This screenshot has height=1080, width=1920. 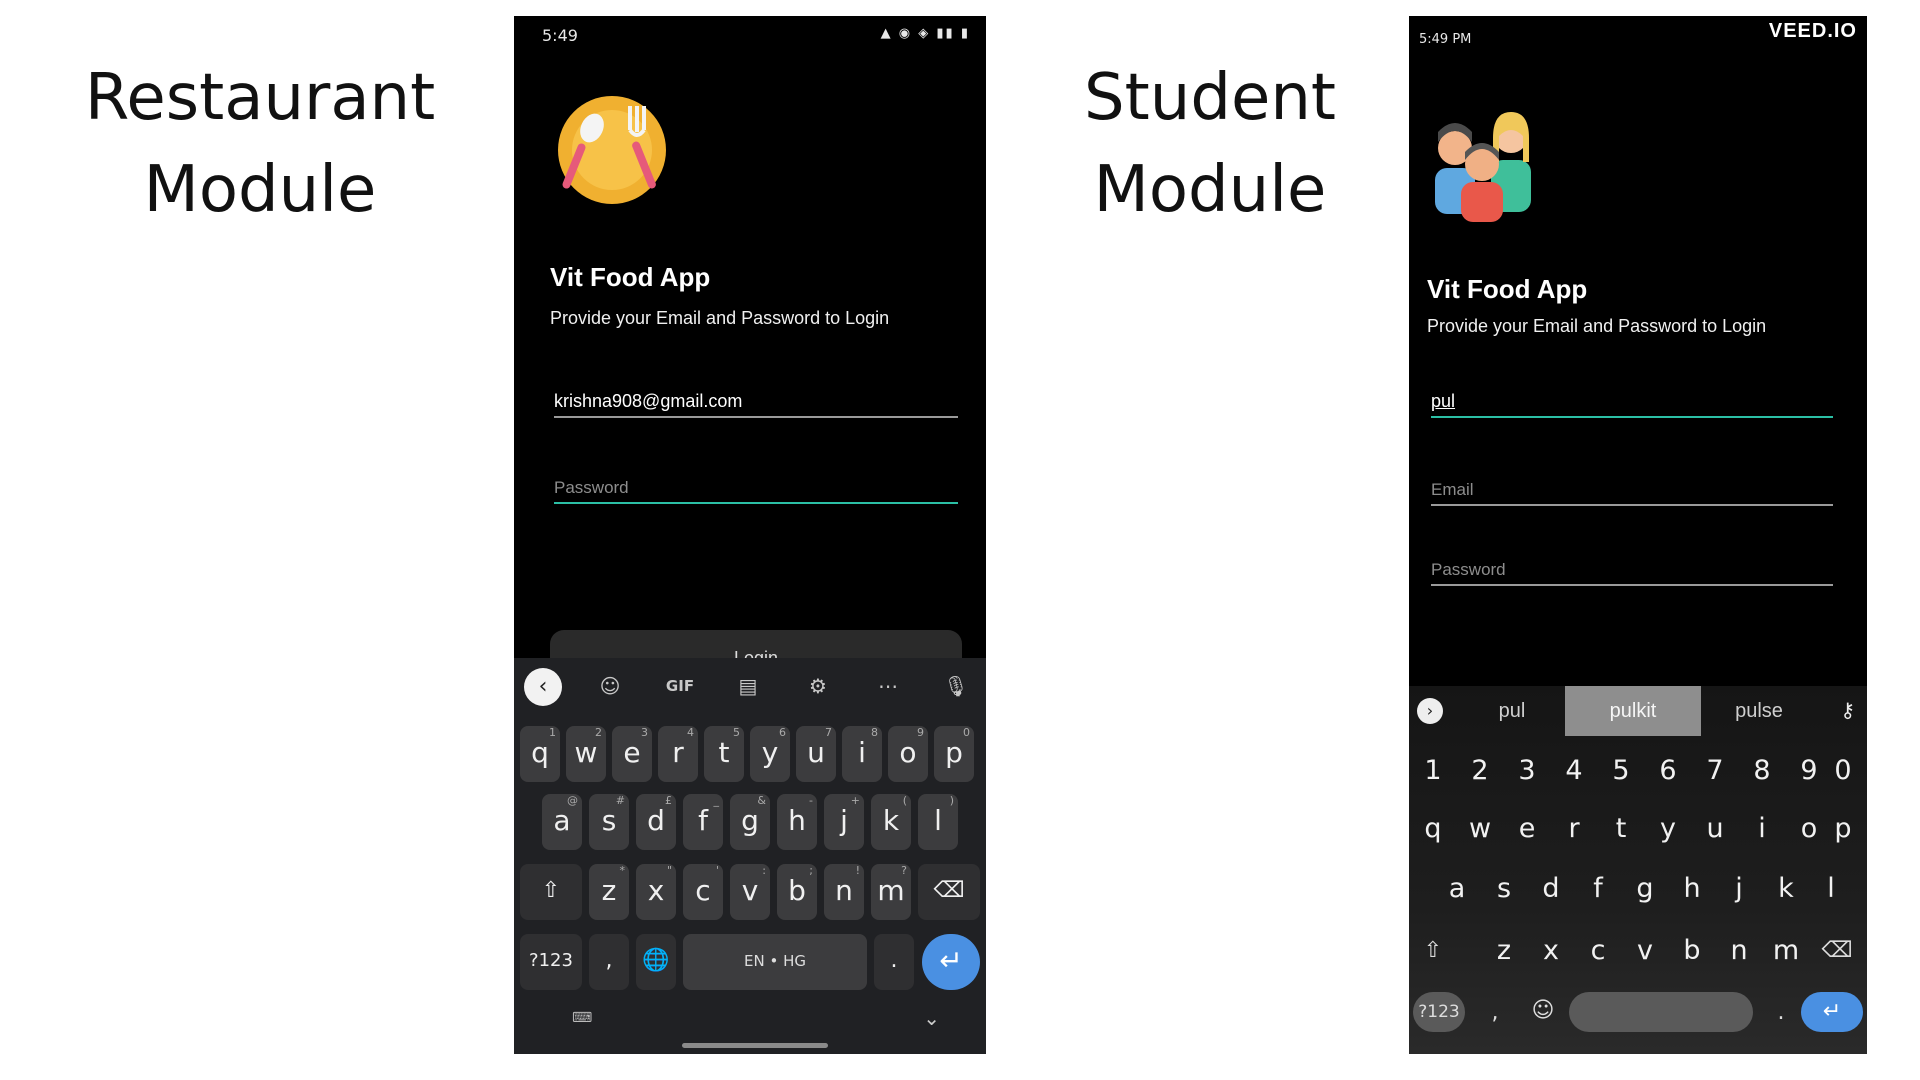 What do you see at coordinates (1692, 889) in the screenshot?
I see `key-h: h` at bounding box center [1692, 889].